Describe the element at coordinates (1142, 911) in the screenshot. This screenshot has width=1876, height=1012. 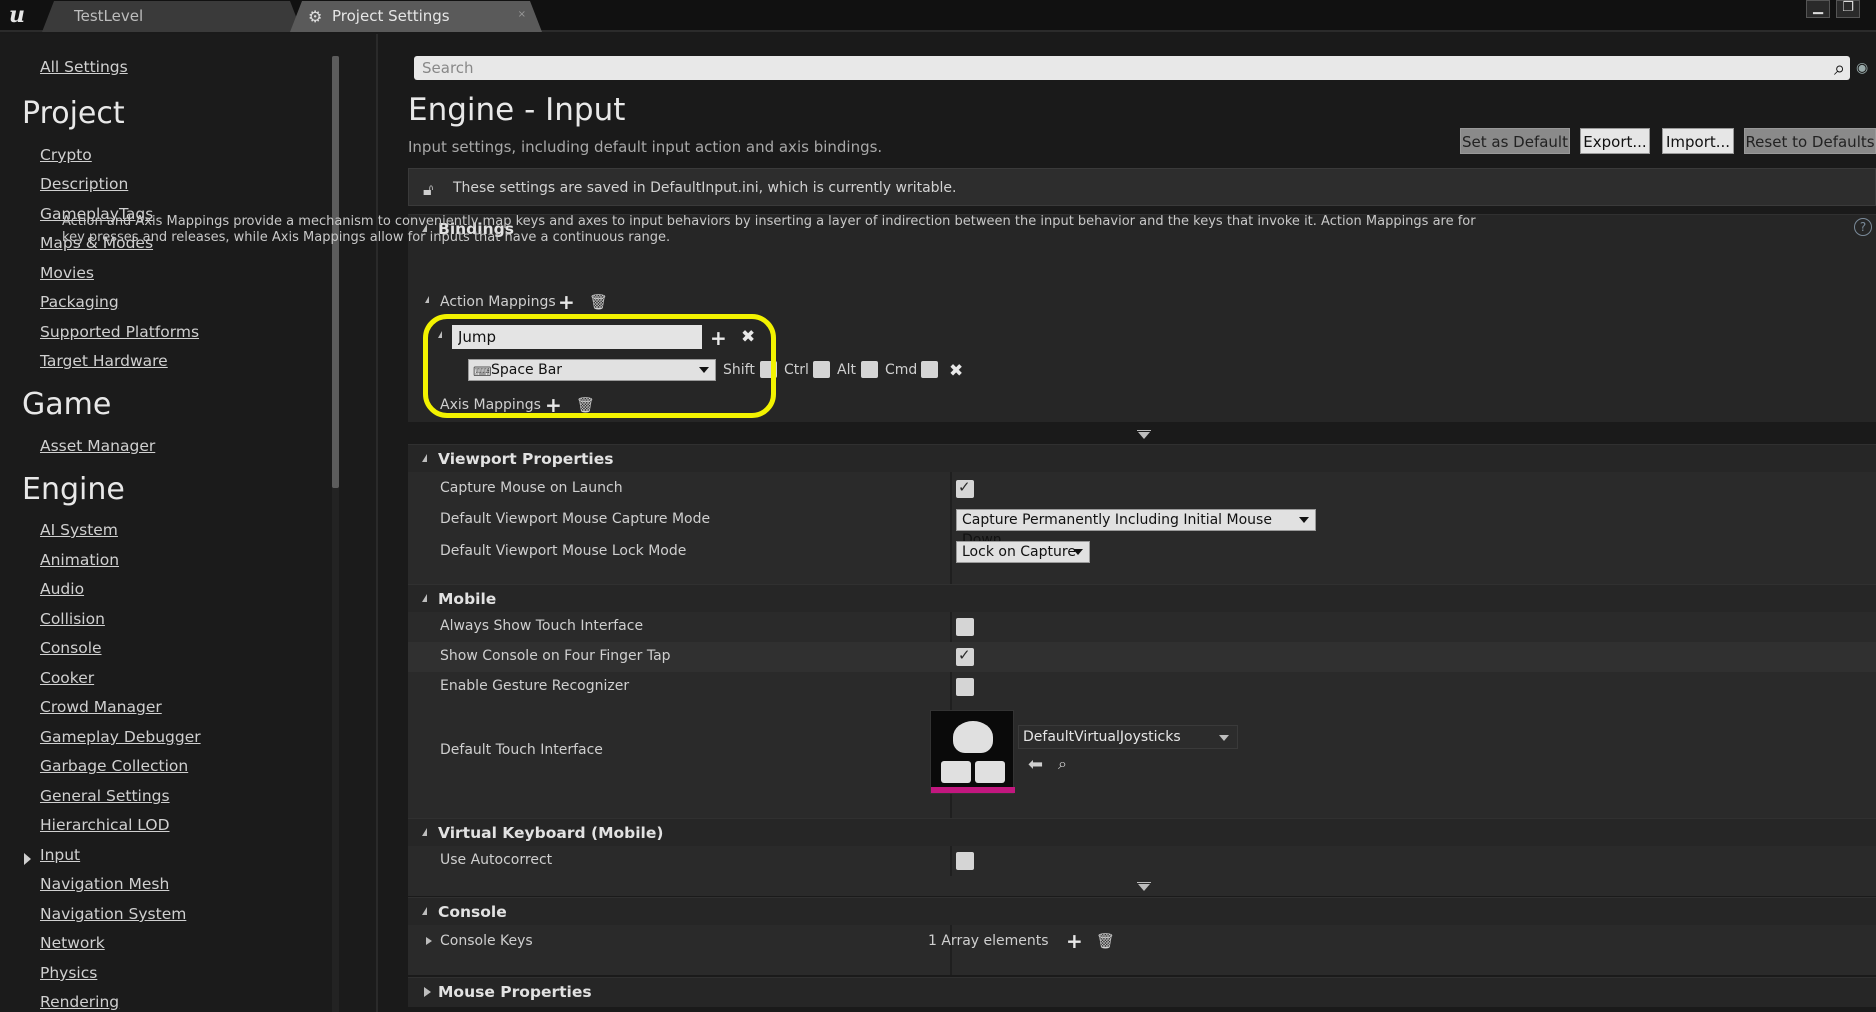
I see `section-console: Console` at that location.